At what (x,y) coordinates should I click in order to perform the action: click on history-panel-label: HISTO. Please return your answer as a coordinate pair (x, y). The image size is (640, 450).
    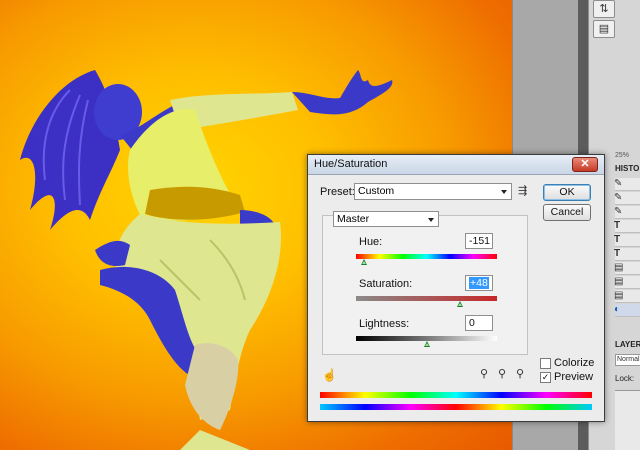
    Looking at the image, I should click on (627, 168).